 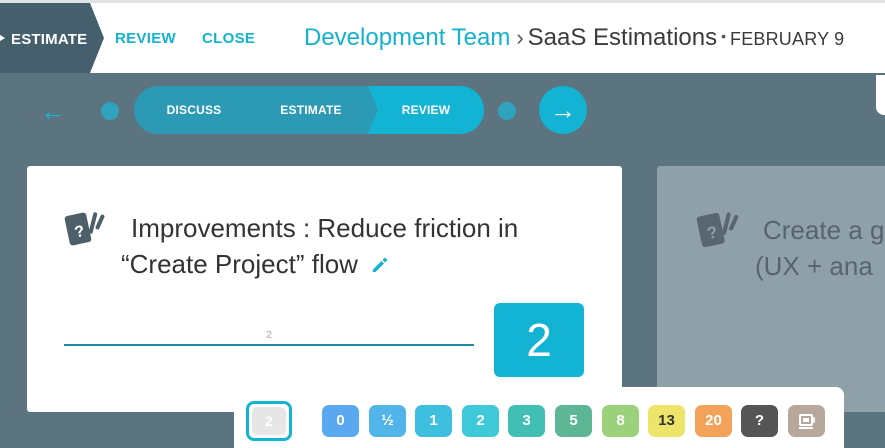 What do you see at coordinates (380, 265) in the screenshot?
I see `edit-pencil-icon` at bounding box center [380, 265].